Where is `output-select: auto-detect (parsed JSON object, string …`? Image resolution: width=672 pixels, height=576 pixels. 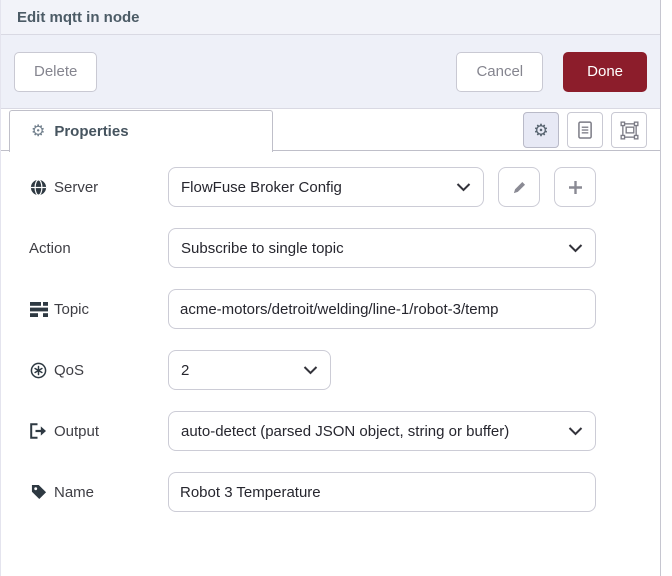 output-select: auto-detect (parsed JSON object, string … is located at coordinates (382, 431).